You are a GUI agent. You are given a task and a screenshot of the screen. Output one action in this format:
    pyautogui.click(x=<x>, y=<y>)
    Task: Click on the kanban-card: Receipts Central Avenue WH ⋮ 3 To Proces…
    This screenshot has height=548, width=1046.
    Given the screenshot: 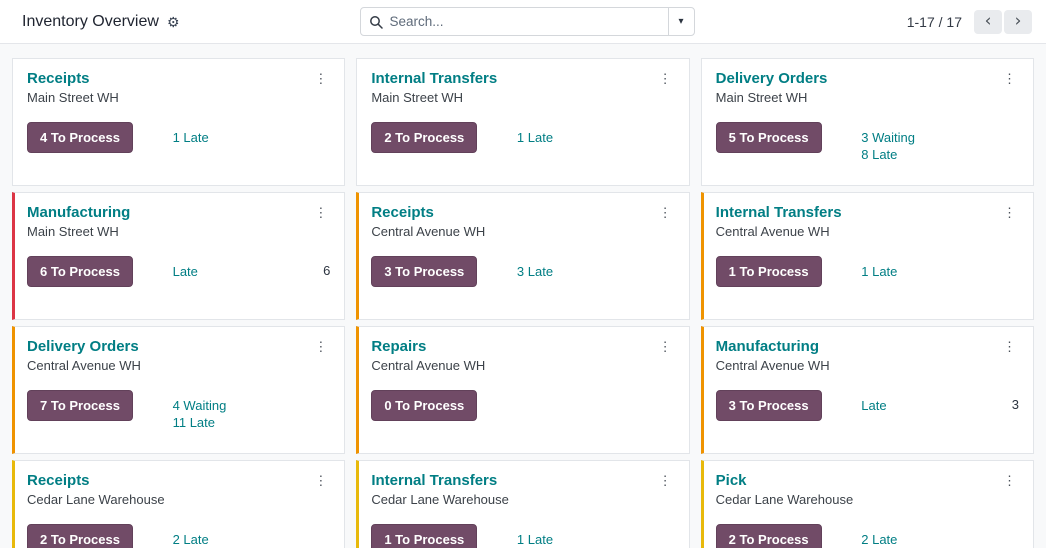 What is the action you would take?
    pyautogui.click(x=523, y=256)
    